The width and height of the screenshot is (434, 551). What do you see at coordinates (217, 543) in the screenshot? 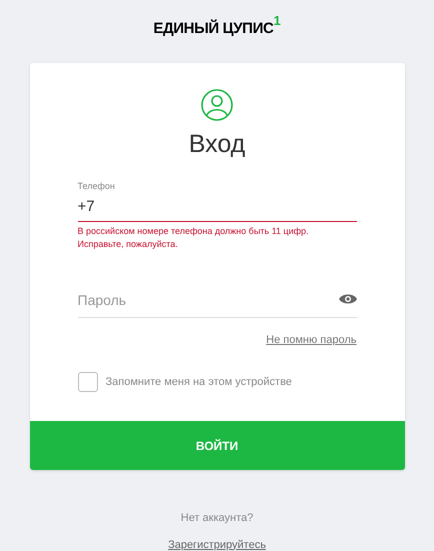
I see `register-link: Зарегистрируйтесь` at bounding box center [217, 543].